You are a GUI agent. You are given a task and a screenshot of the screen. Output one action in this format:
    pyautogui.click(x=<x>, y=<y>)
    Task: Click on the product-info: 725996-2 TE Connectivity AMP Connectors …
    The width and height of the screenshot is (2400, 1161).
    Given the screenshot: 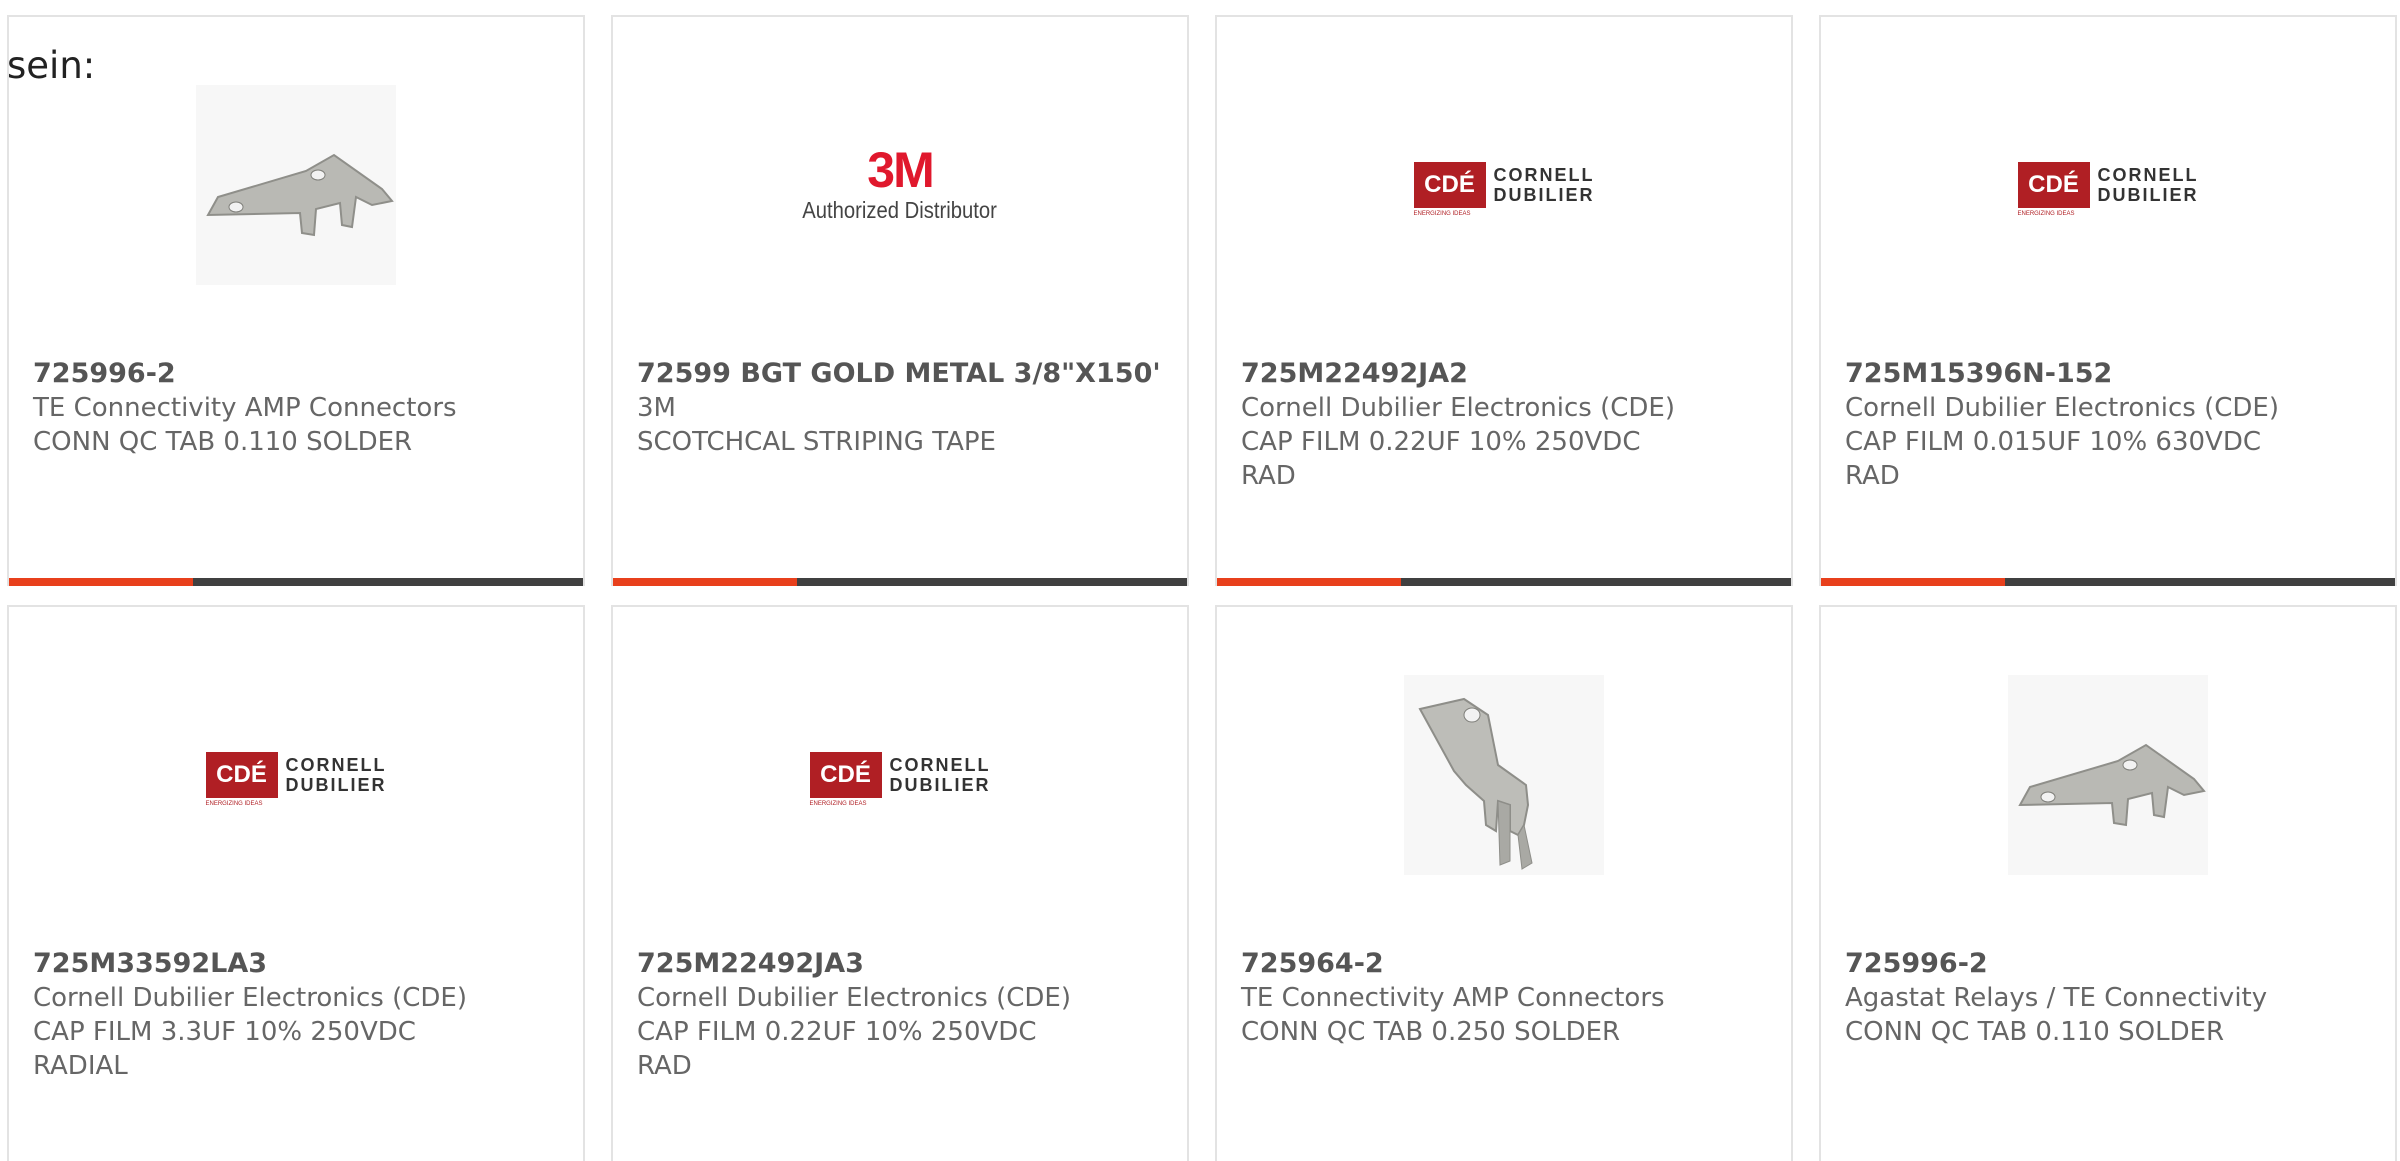 What is the action you would take?
    pyautogui.click(x=298, y=408)
    